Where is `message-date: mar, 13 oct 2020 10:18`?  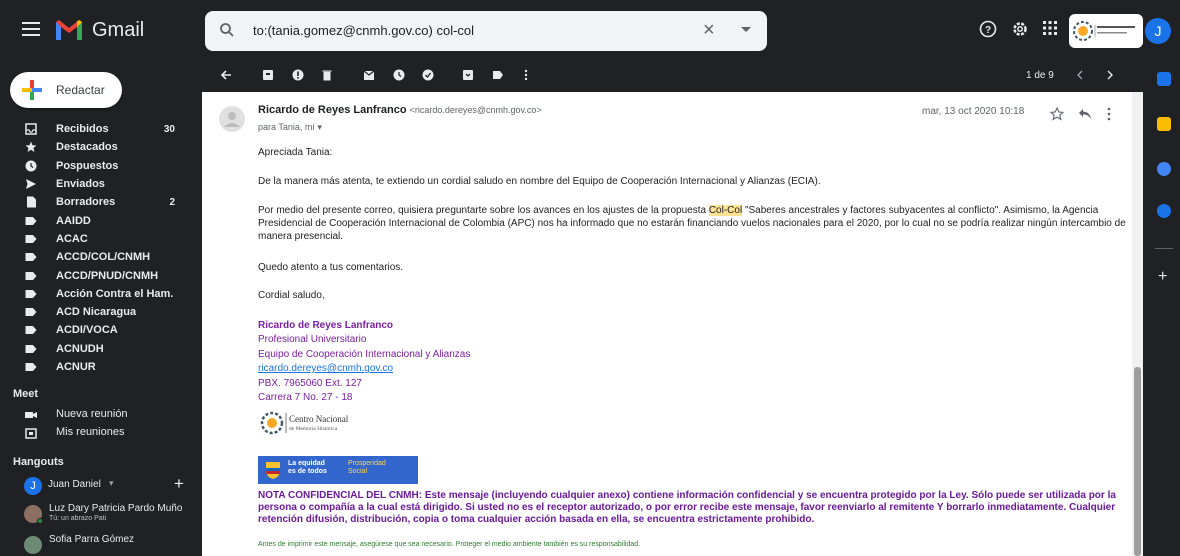
message-date: mar, 13 oct 2020 10:18 is located at coordinates (973, 111).